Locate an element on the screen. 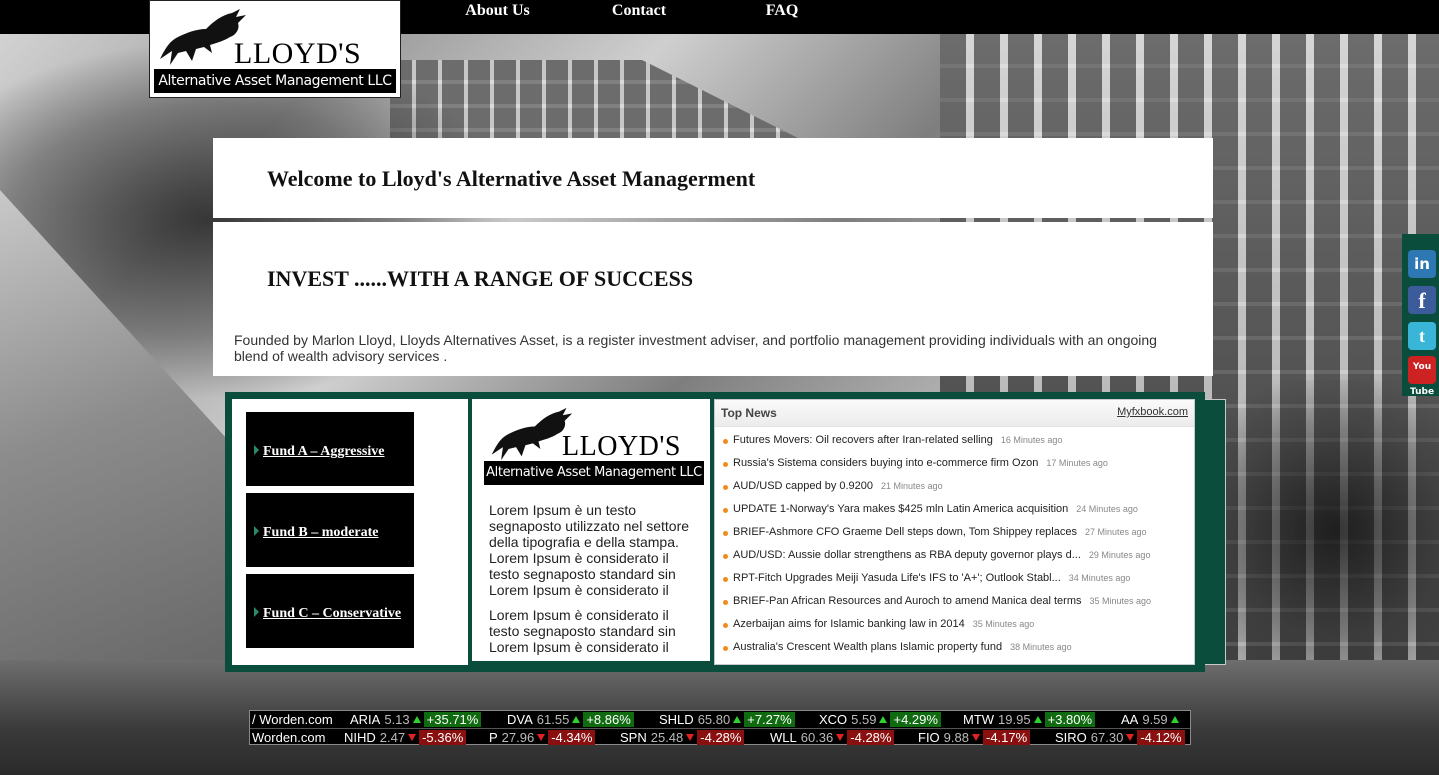 The width and height of the screenshot is (1439, 775). ticker-price: 2.47 is located at coordinates (392, 737).